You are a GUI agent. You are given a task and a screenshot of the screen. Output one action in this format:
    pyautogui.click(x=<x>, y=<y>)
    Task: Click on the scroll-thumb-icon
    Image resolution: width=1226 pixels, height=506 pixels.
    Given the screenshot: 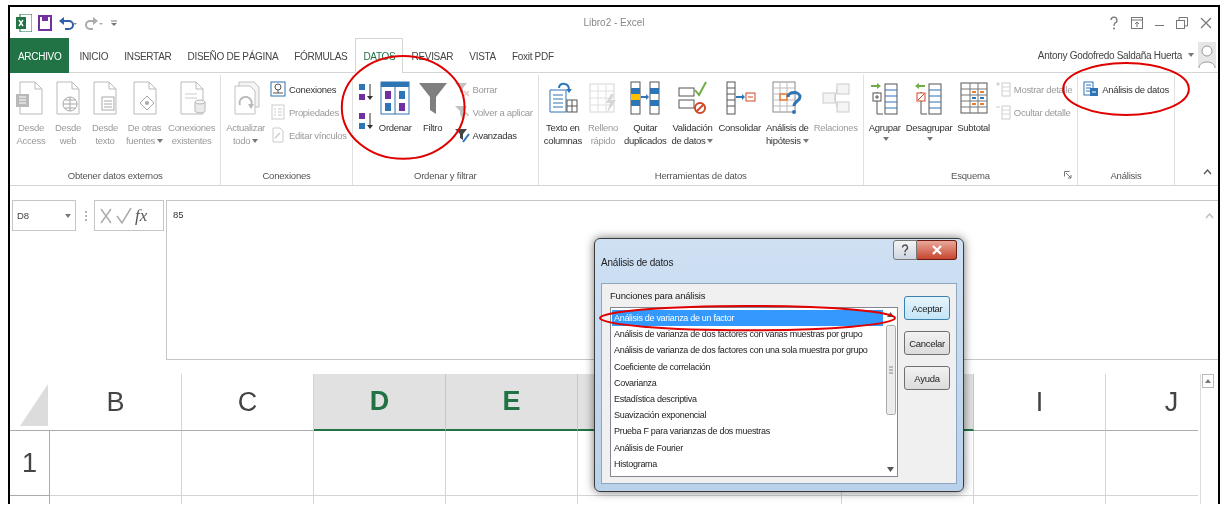 What is the action you would take?
    pyautogui.click(x=890, y=370)
    